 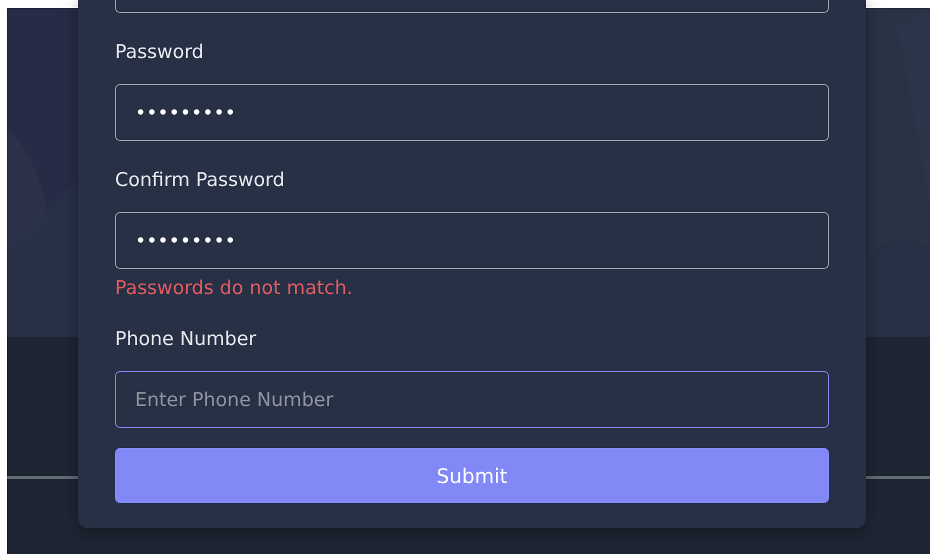 I want to click on input-field: Enter Phone Number, so click(x=472, y=399).